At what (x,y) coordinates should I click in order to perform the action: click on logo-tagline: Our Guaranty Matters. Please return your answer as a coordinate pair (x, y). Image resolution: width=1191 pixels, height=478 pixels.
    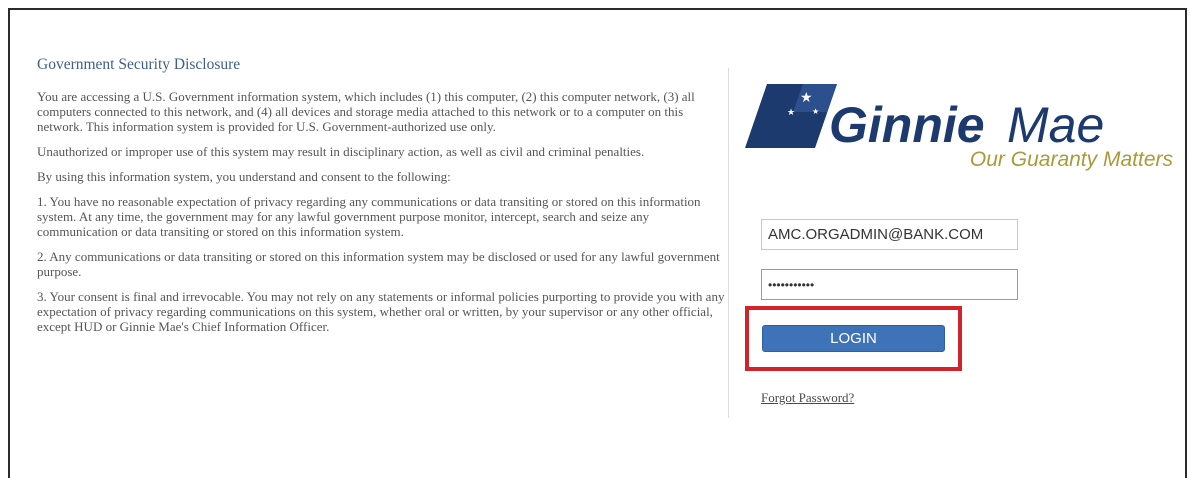
    Looking at the image, I should click on (1072, 159).